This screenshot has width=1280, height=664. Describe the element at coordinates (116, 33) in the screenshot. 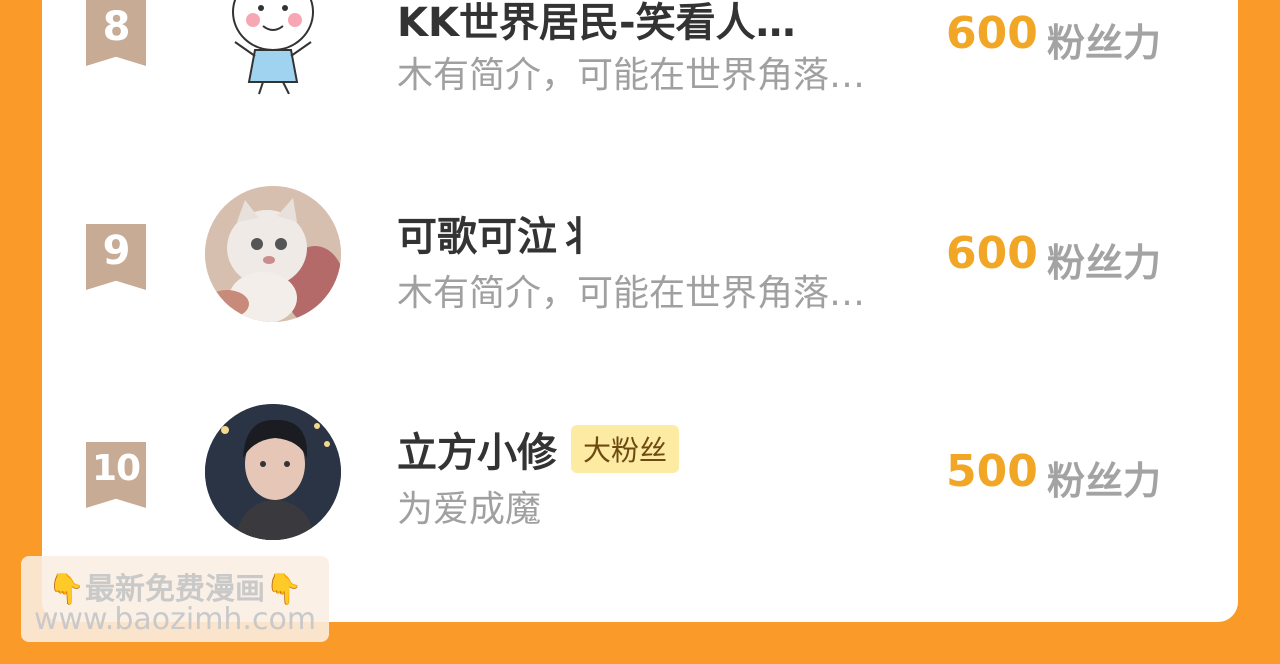

I see `rank-ribbon: 8` at that location.